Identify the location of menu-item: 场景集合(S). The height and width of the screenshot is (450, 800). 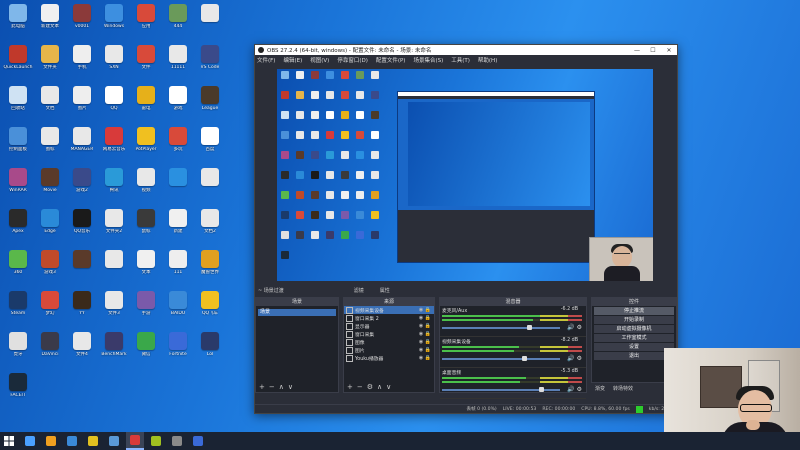
(428, 60).